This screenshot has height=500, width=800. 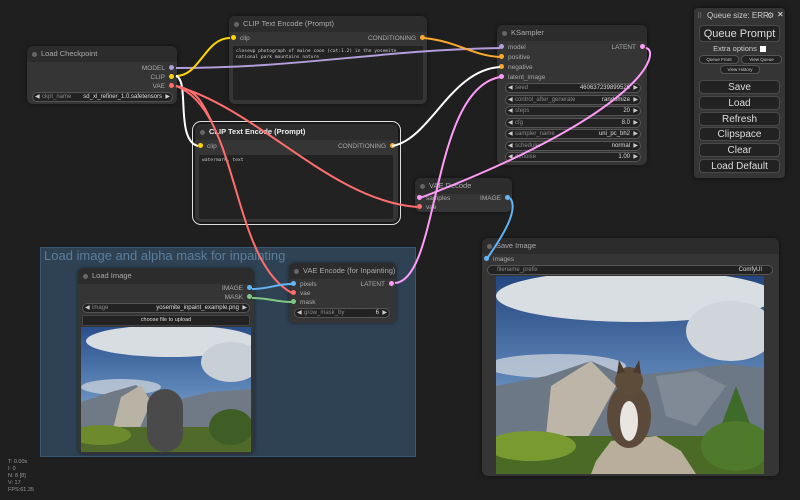 I want to click on grow-mask-by-number: ◀ grow_mask_by 6 ▶, so click(x=342, y=313).